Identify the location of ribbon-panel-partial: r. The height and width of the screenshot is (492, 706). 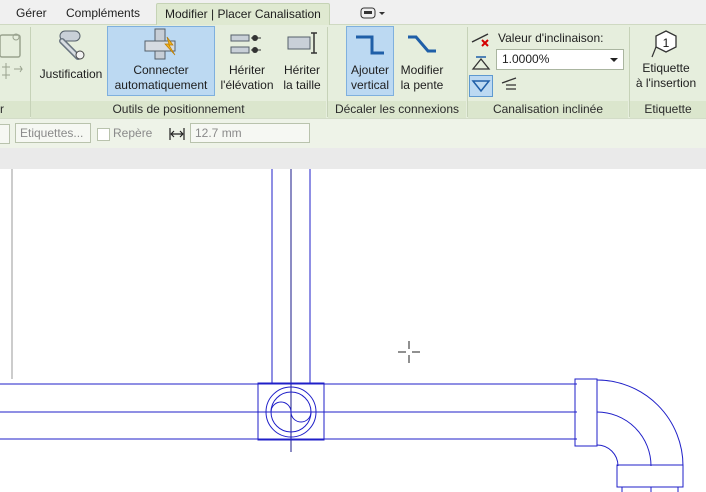
(15, 71).